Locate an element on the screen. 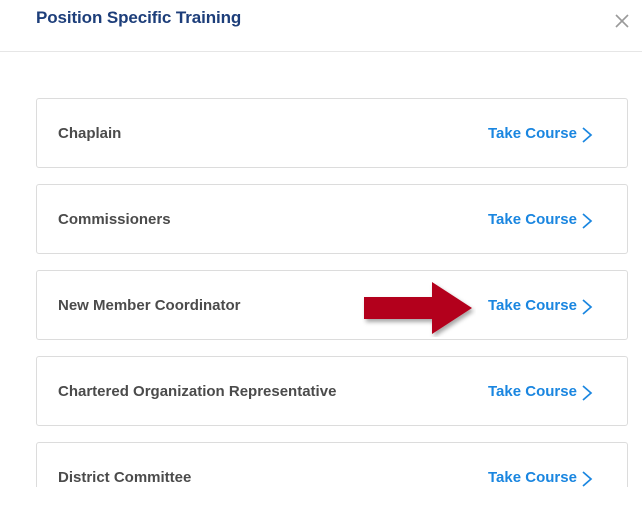 This screenshot has height=510, width=642. dialog-header: Position Specific Training is located at coordinates (321, 26).